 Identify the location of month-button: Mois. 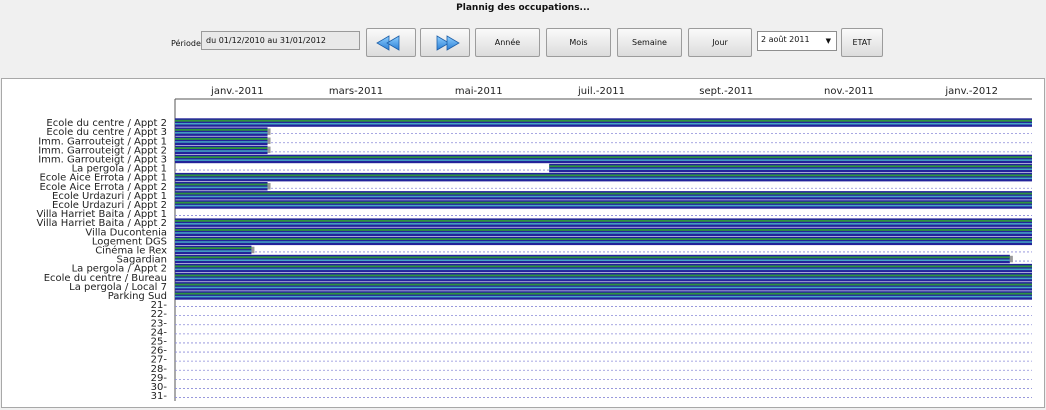
(578, 42).